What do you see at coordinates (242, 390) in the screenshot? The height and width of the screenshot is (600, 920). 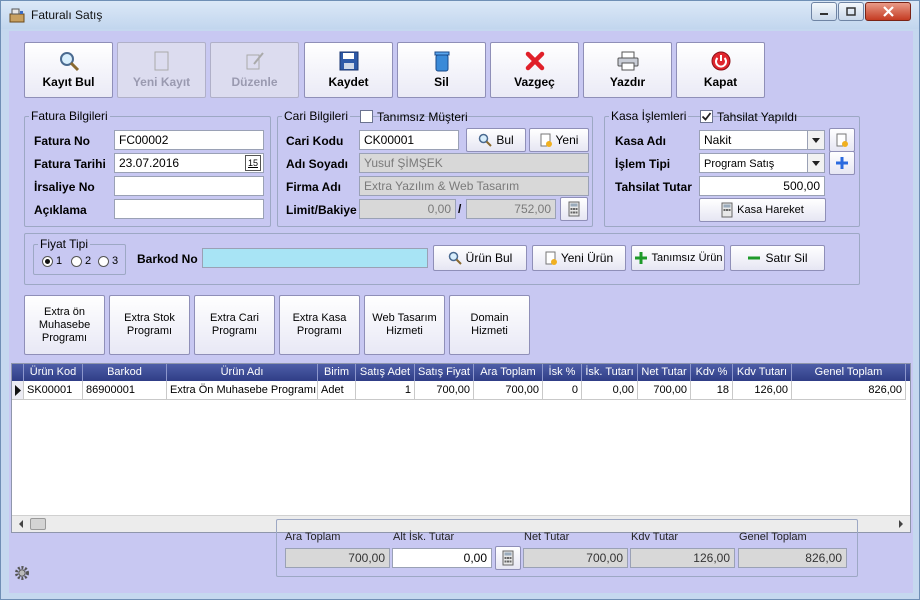 I see `grid-cell: Extra Ön Muhasebe Programı` at bounding box center [242, 390].